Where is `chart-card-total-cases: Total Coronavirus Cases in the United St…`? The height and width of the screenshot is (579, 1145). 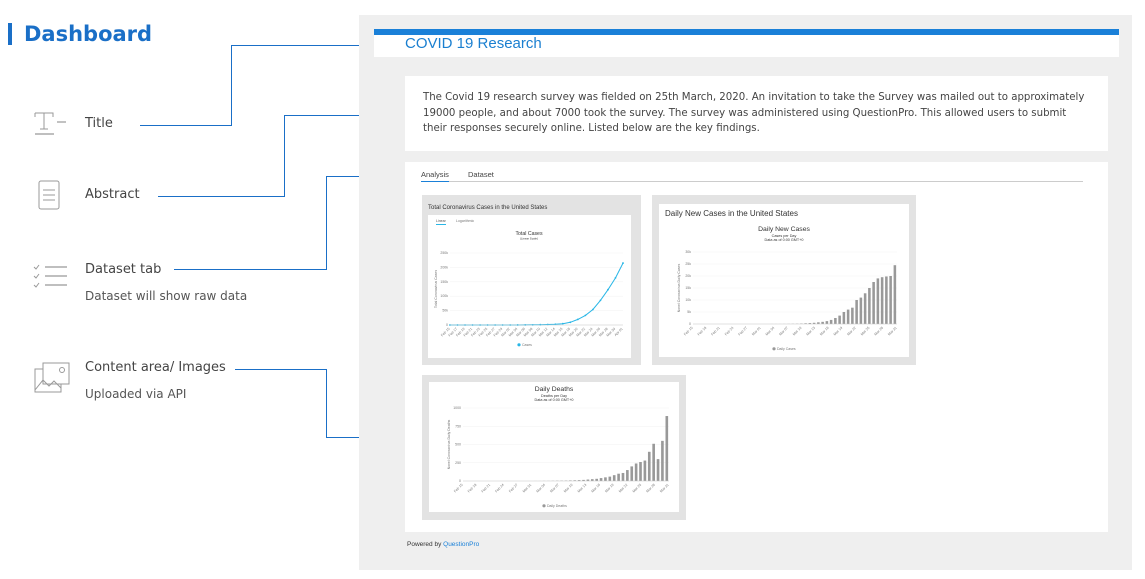 chart-card-total-cases: Total Coronavirus Cases in the United St… is located at coordinates (531, 280).